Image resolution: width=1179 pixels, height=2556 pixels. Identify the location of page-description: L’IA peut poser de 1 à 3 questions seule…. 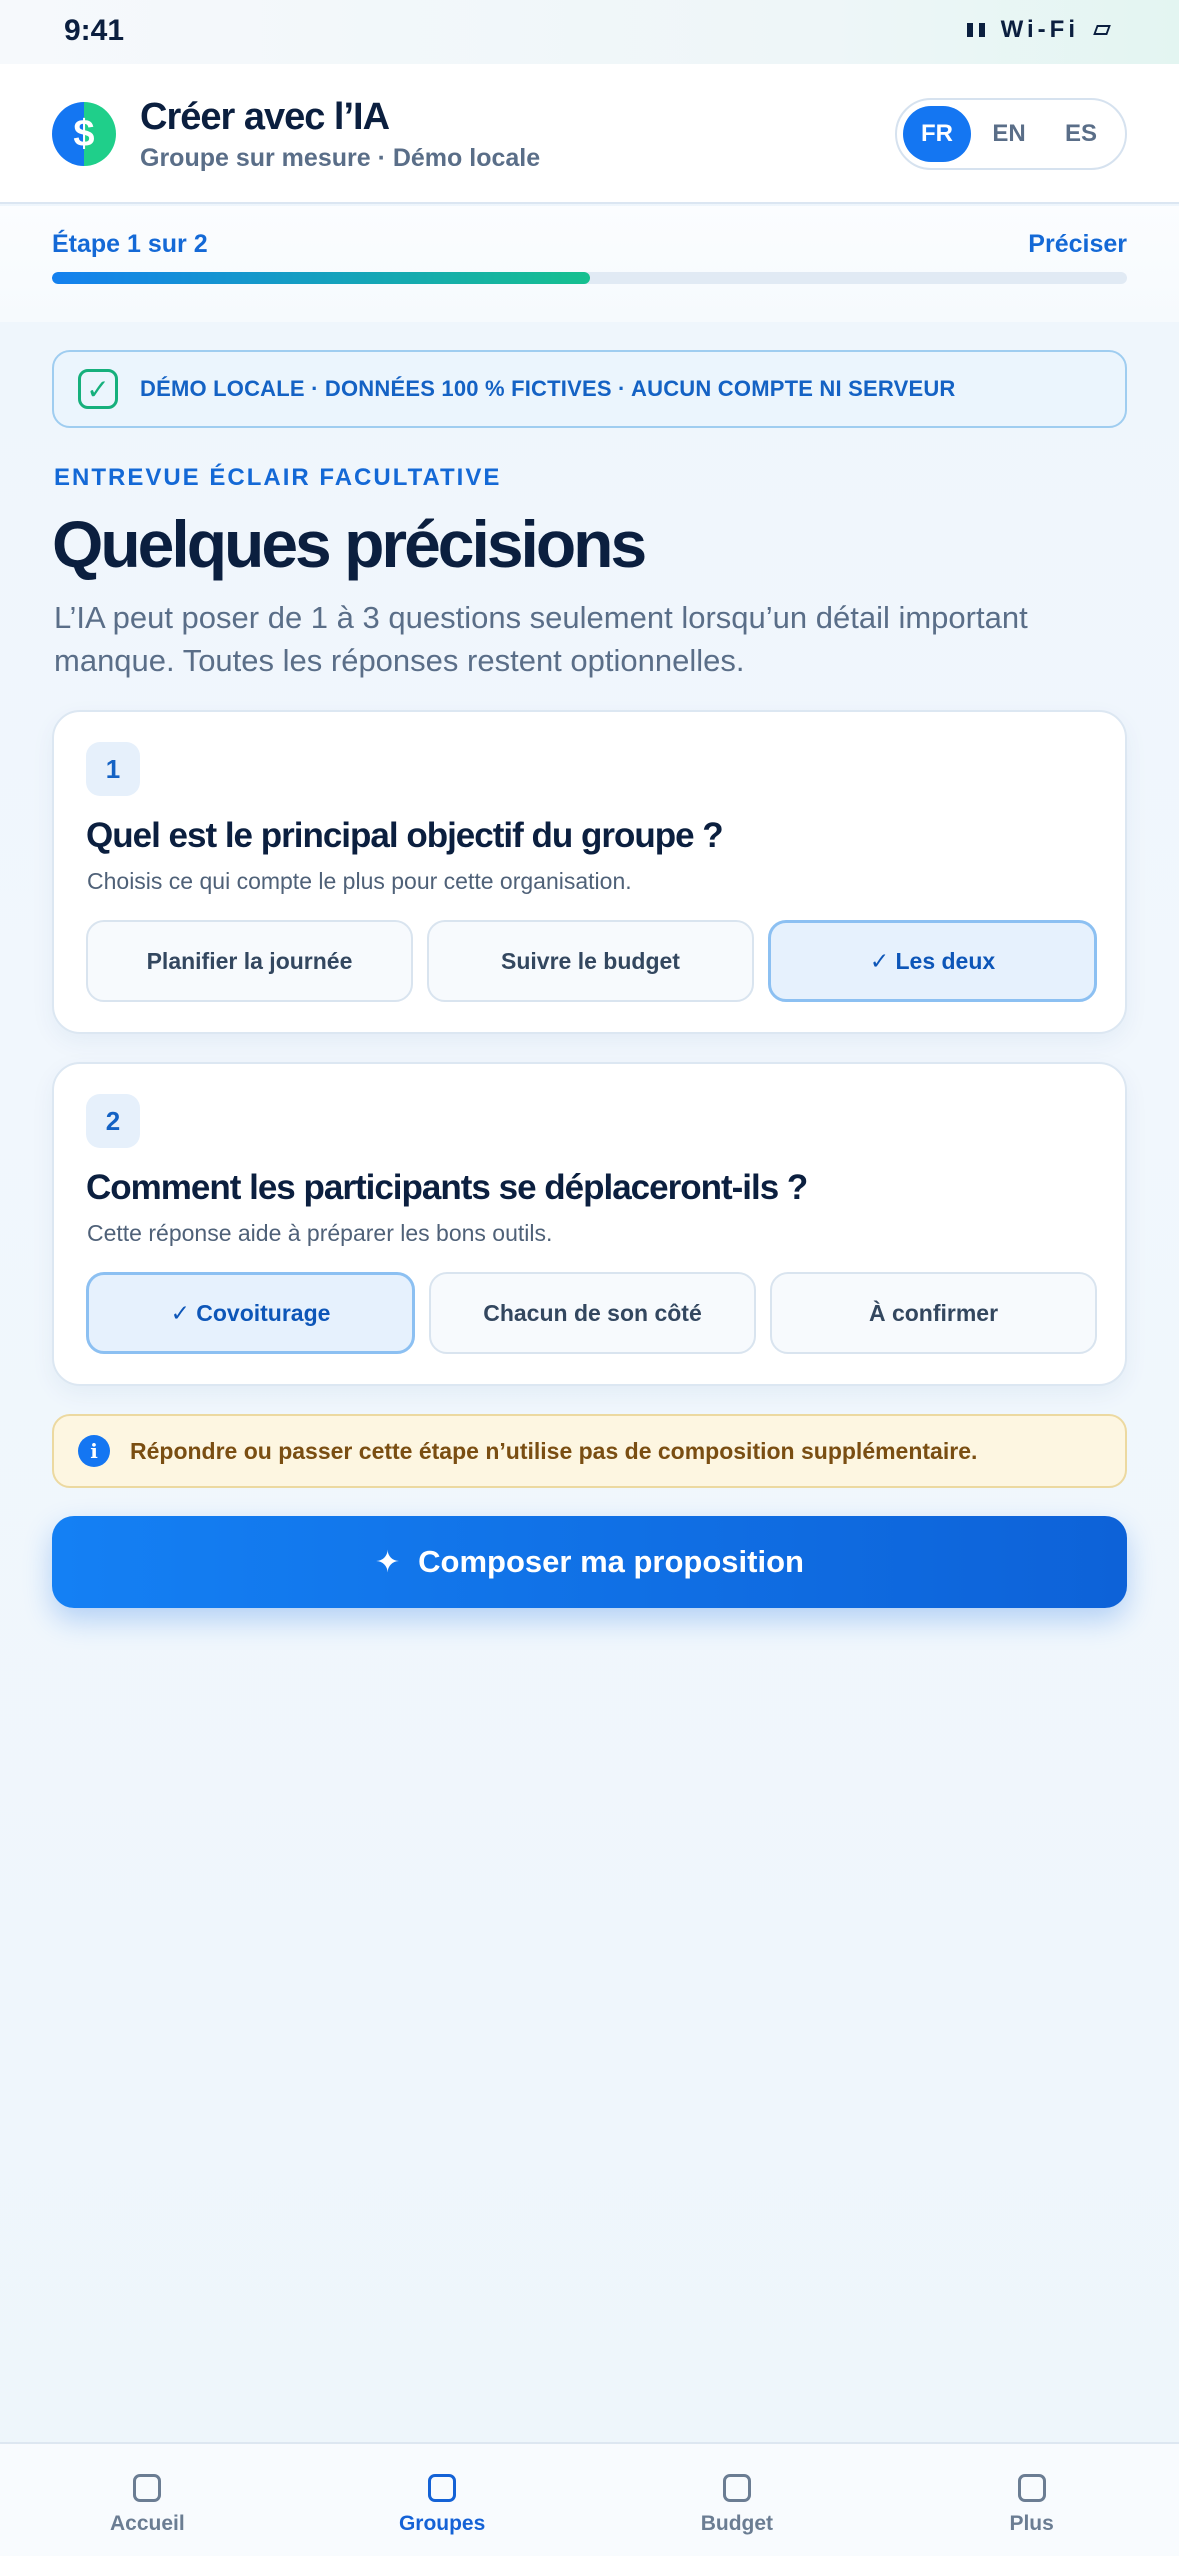
(541, 639).